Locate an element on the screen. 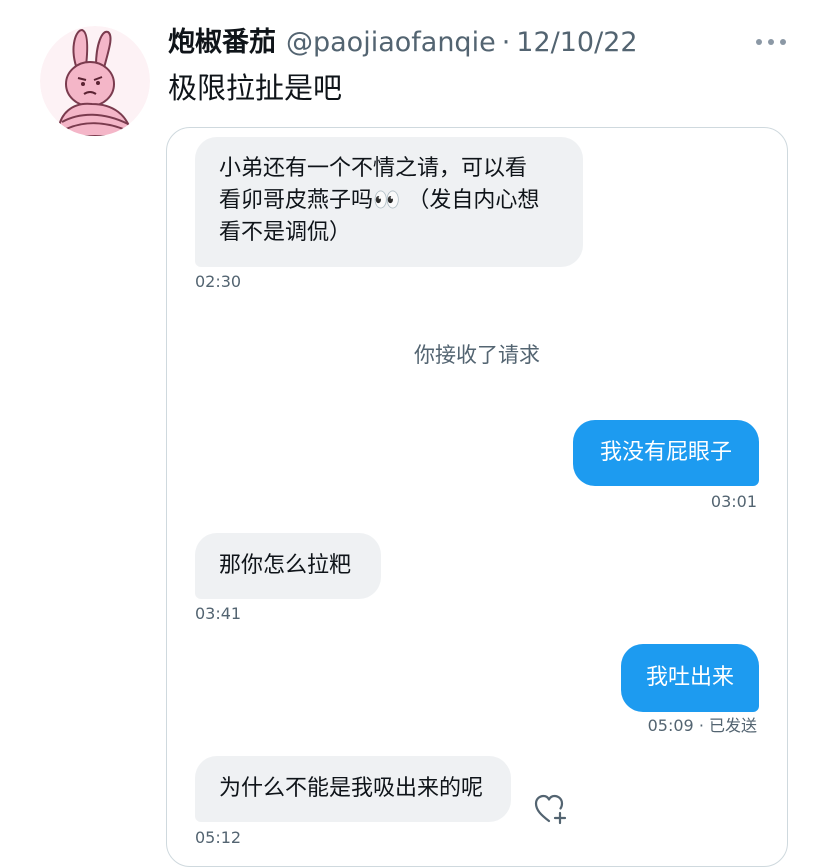 Image resolution: width=828 pixels, height=867 pixels. message-text: 为什么不能是我吸出来的呢 is located at coordinates (351, 788).